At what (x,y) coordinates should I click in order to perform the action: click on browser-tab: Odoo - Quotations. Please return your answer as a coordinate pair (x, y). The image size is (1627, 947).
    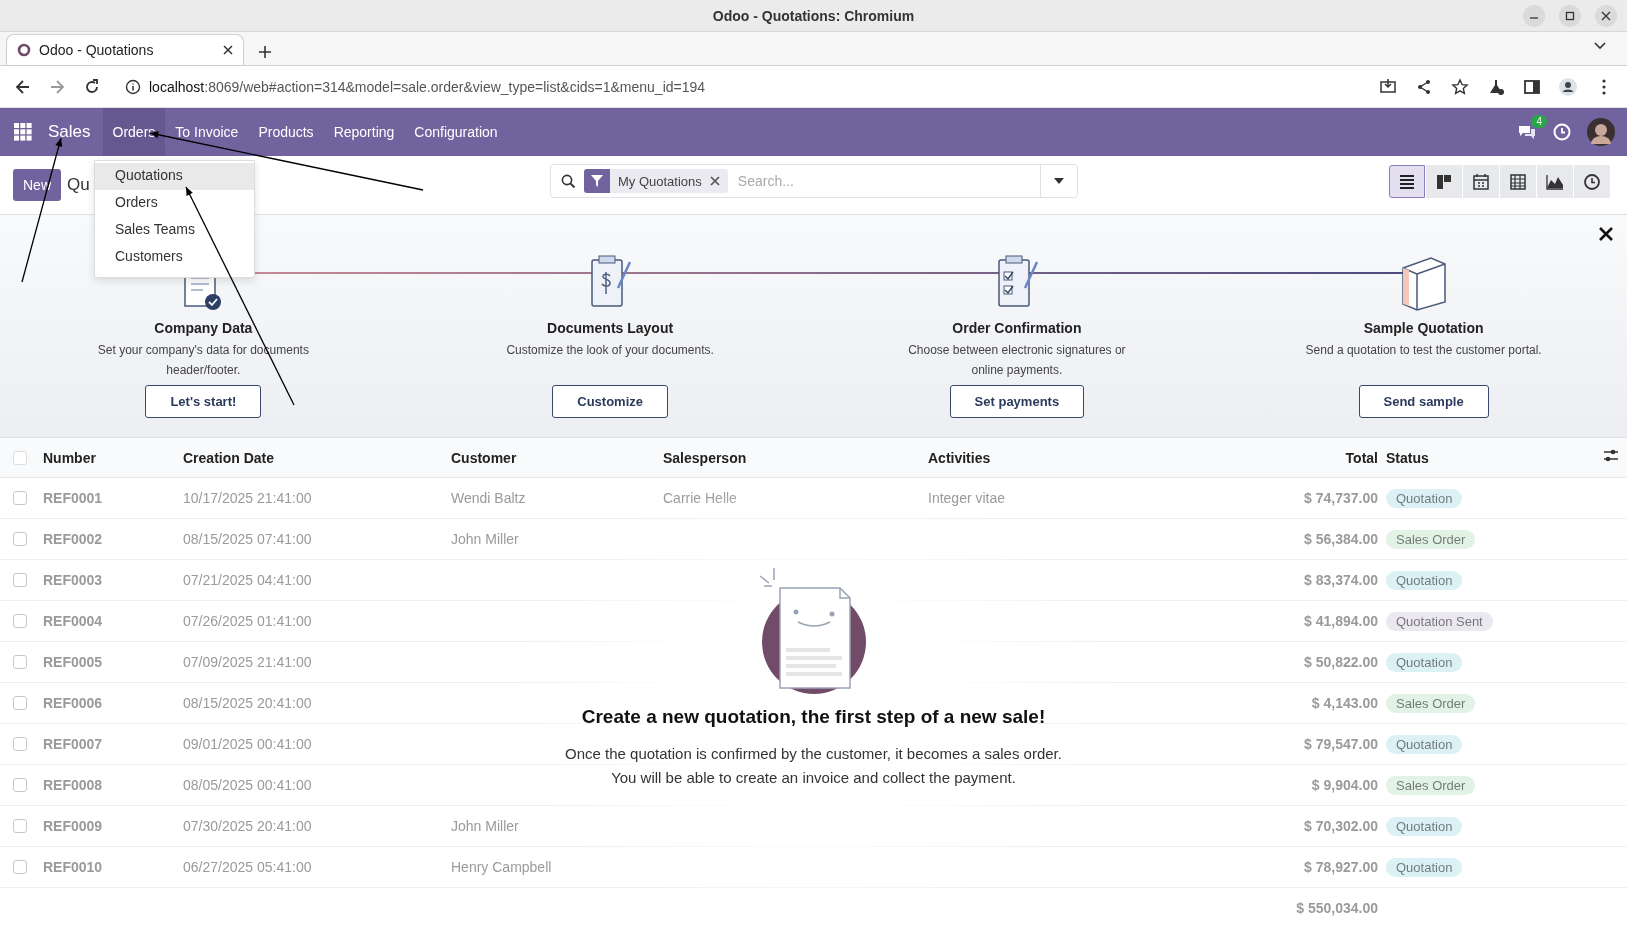
    Looking at the image, I should click on (125, 49).